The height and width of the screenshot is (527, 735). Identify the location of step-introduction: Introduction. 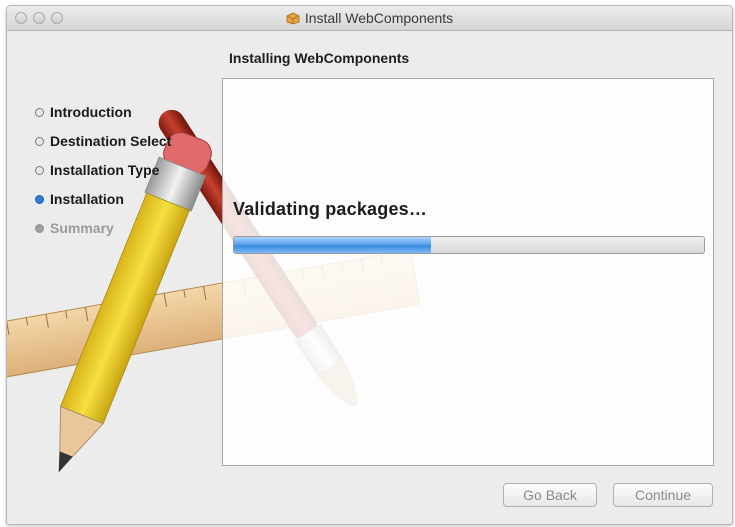
(103, 118).